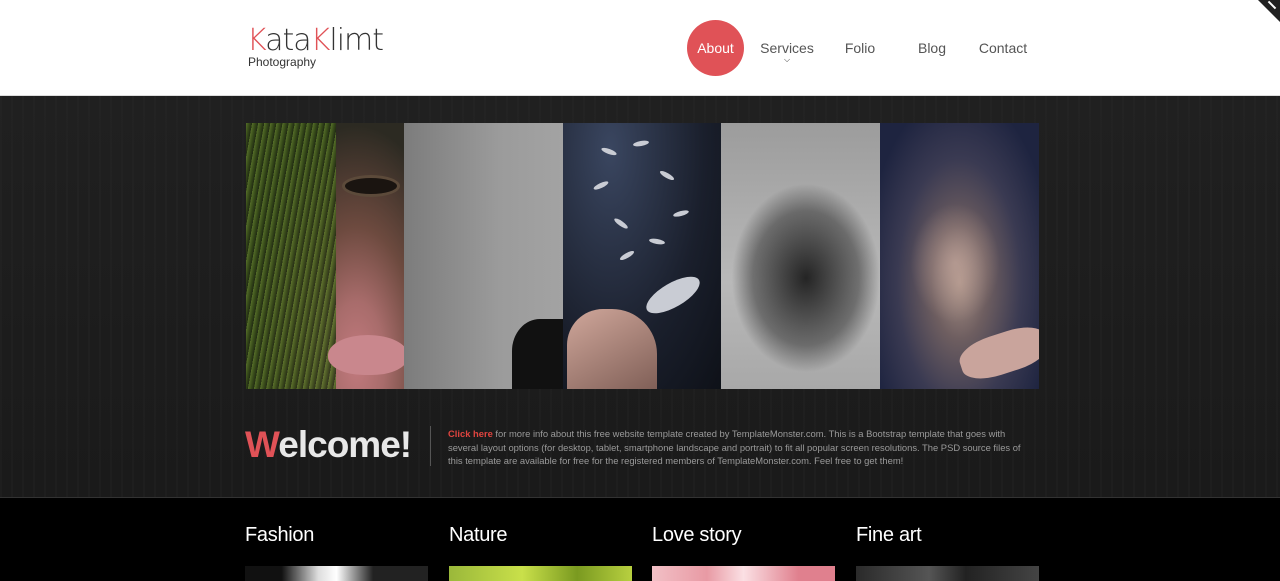 This screenshot has height=581, width=1280. What do you see at coordinates (640, 539) in the screenshot?
I see `categories-section: Fashion Nature Love story Fine art` at bounding box center [640, 539].